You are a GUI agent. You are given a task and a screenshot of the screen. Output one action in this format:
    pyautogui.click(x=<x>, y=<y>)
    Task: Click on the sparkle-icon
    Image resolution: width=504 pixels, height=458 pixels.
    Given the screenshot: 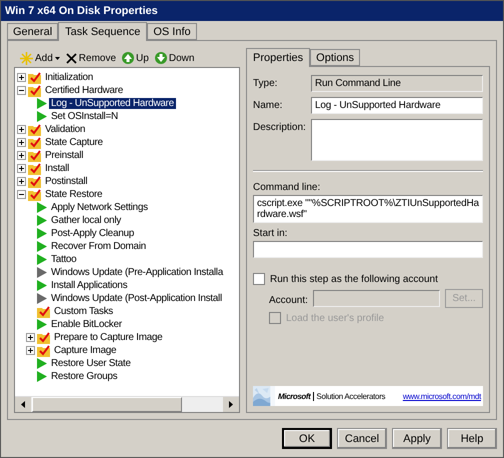 What is the action you would take?
    pyautogui.click(x=26, y=58)
    